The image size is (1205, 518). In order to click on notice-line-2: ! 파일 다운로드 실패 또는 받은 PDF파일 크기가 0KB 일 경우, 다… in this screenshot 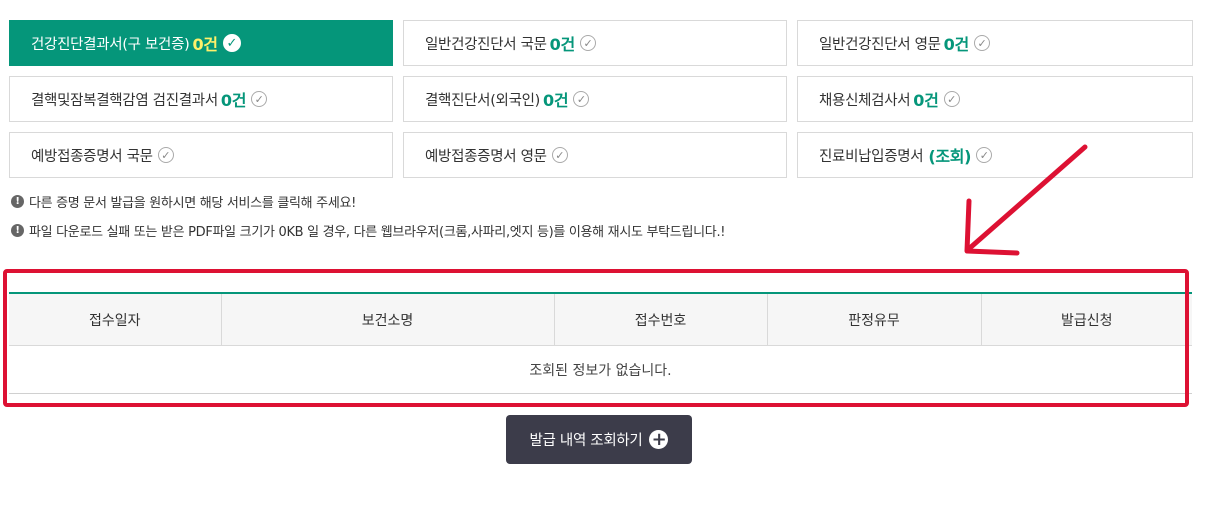, I will do `click(368, 230)`.